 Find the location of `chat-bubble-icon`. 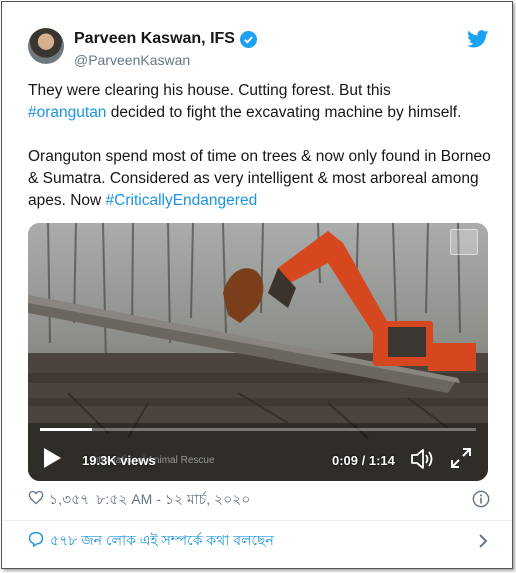

chat-bubble-icon is located at coordinates (36, 541).